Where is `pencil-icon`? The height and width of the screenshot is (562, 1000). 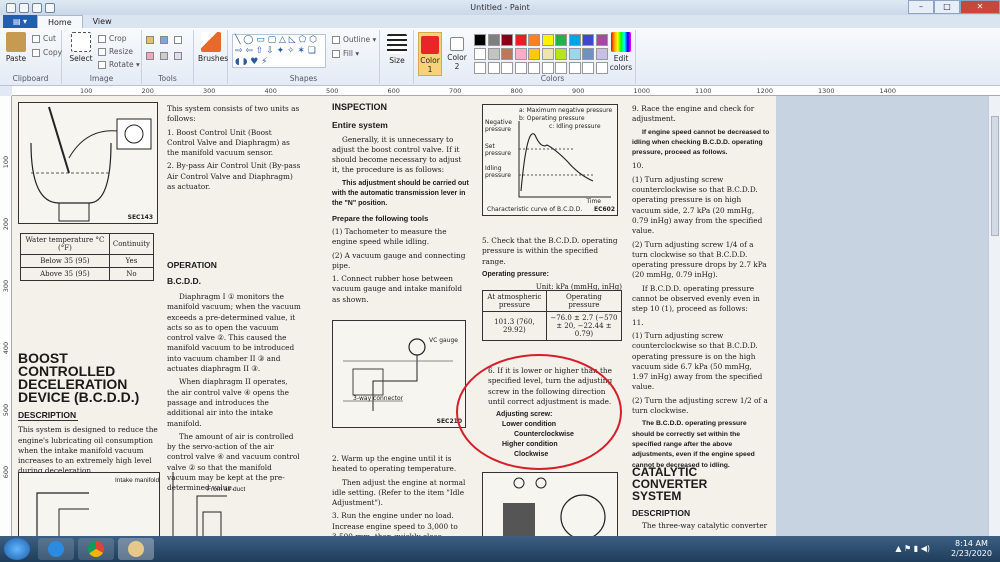
pencil-icon is located at coordinates (150, 40).